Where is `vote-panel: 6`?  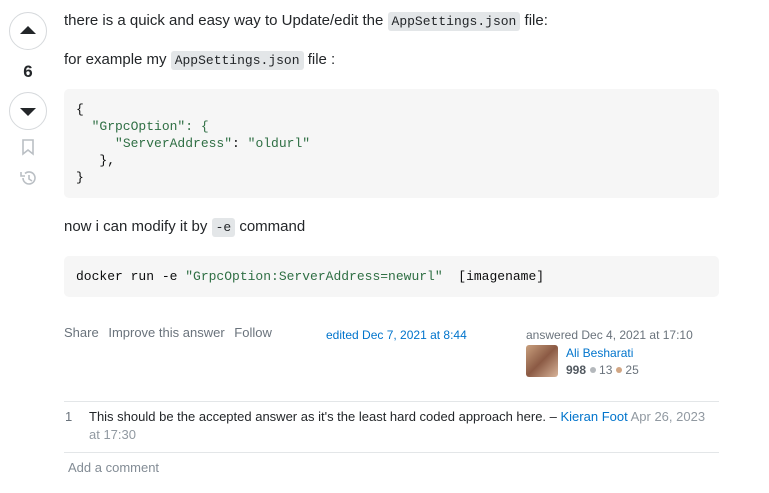 vote-panel: 6 is located at coordinates (28, 102).